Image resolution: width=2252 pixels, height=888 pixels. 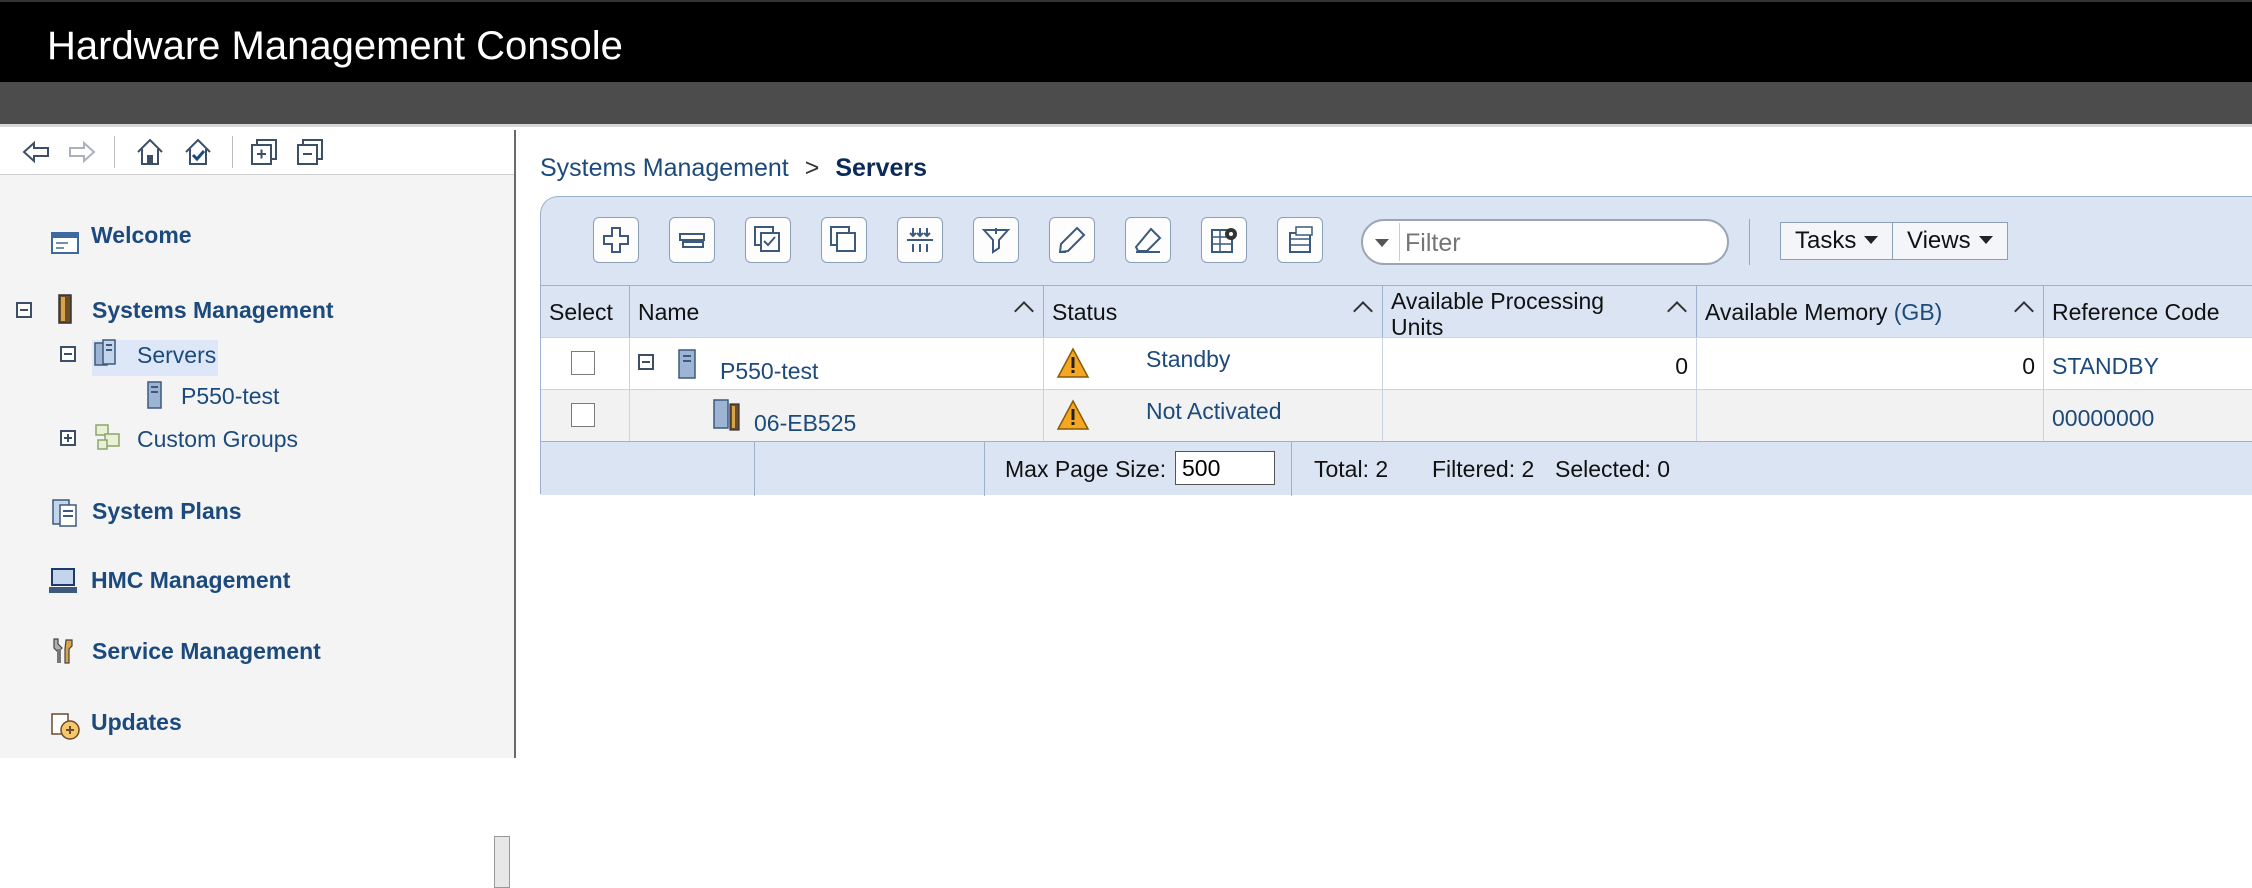 I want to click on column-header-reference-code: Reference Code, so click(x=2148, y=311).